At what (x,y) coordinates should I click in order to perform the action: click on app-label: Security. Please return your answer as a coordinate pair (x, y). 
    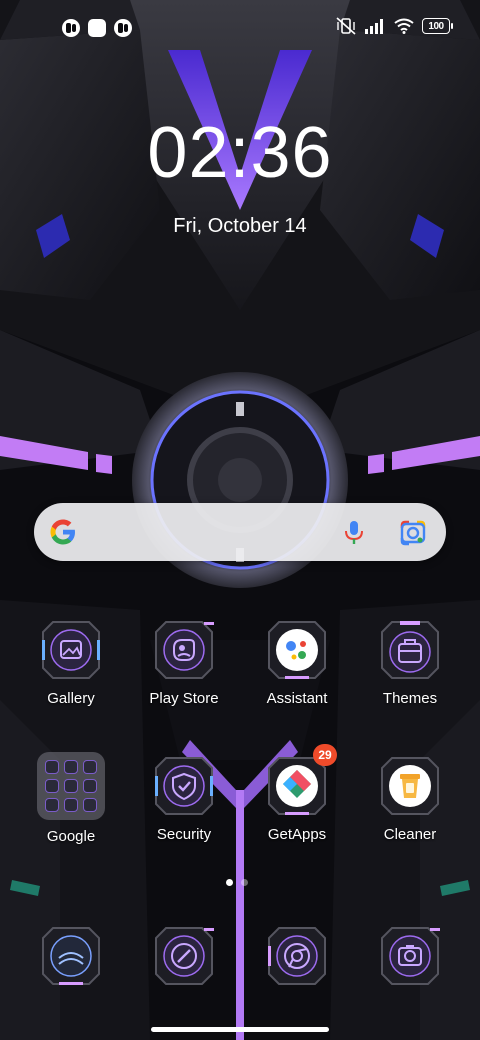
    Looking at the image, I should click on (184, 834).